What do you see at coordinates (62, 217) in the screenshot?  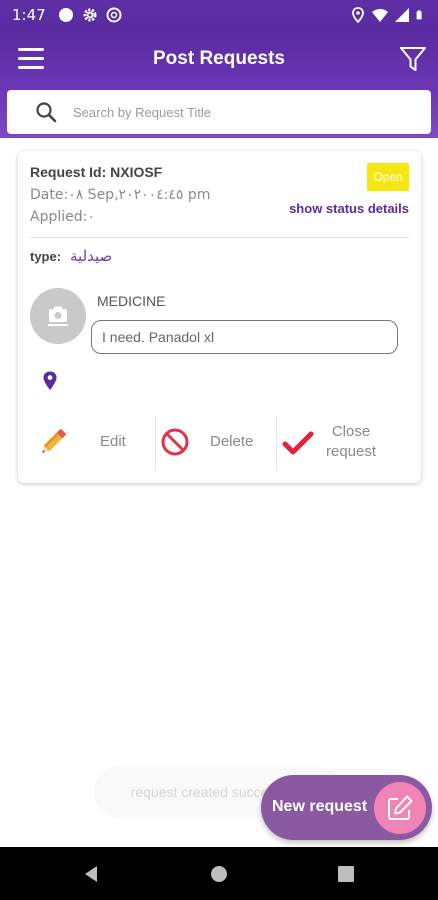 I see `request-applied-count: Applied:٠` at bounding box center [62, 217].